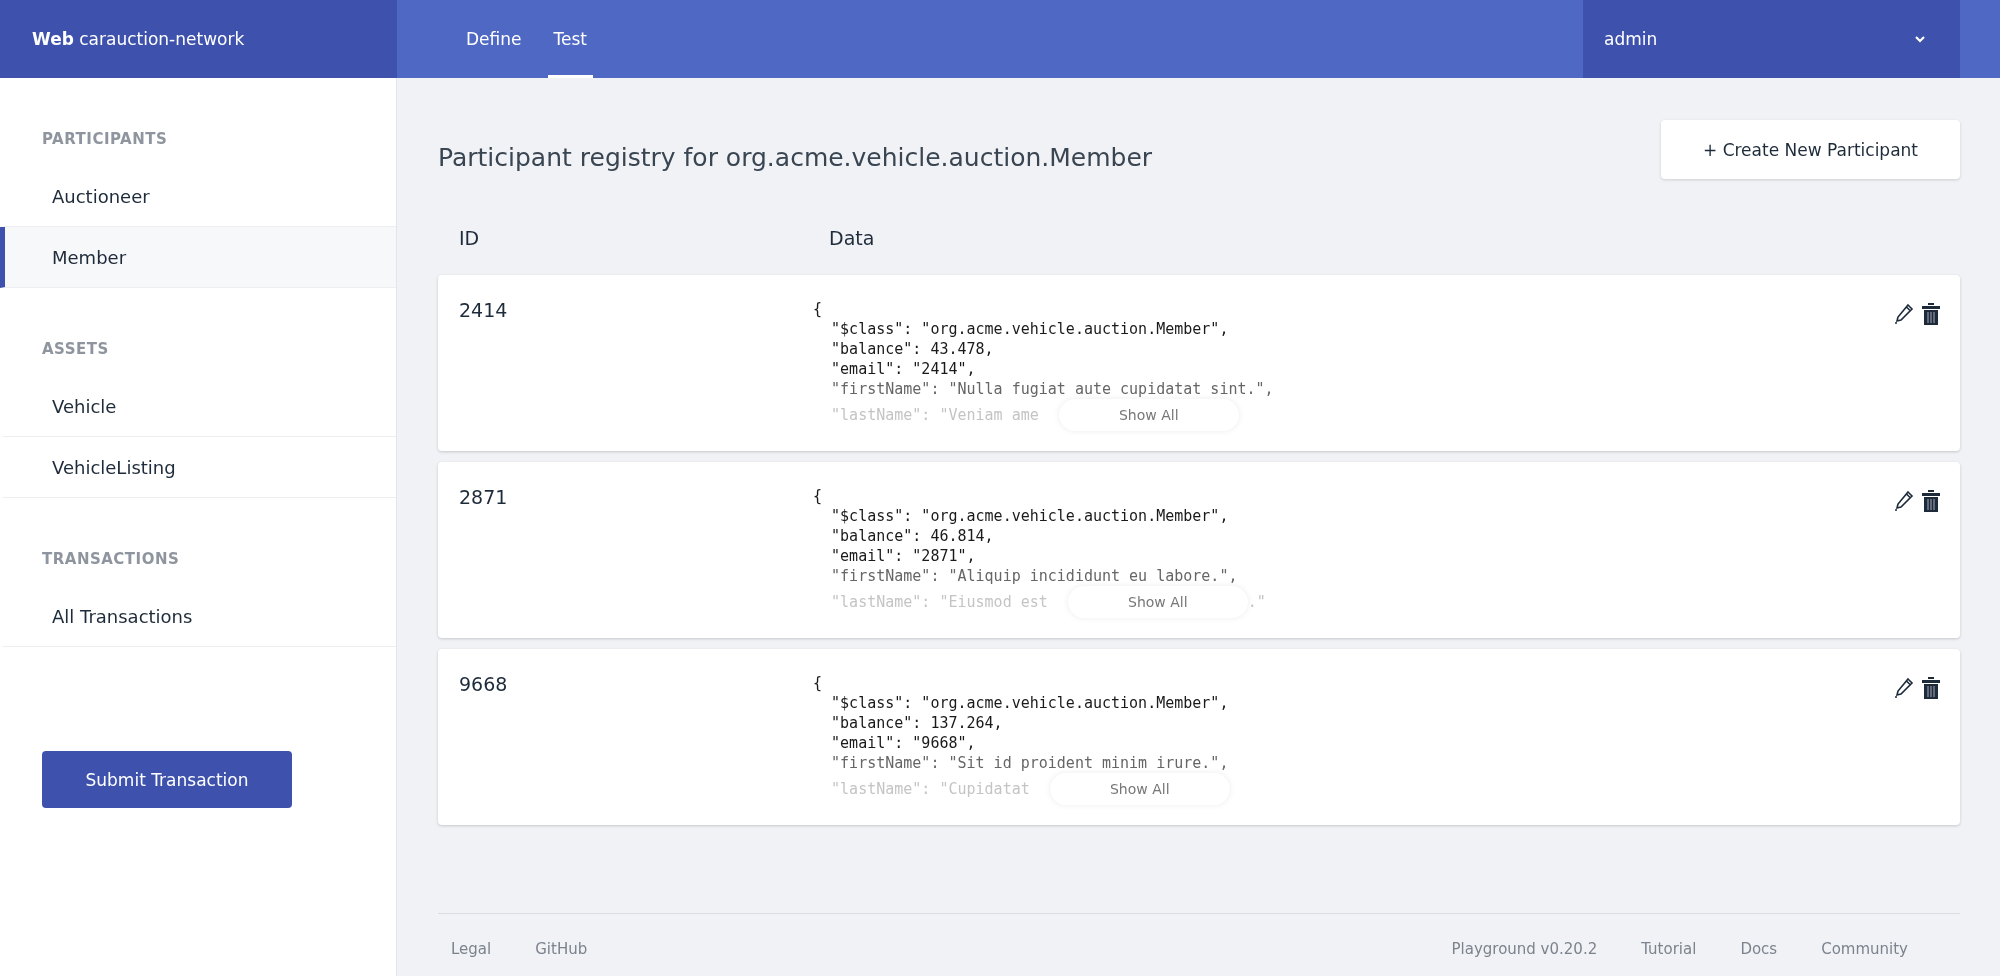  Describe the element at coordinates (484, 685) in the screenshot. I see `participant-id: 9668` at that location.